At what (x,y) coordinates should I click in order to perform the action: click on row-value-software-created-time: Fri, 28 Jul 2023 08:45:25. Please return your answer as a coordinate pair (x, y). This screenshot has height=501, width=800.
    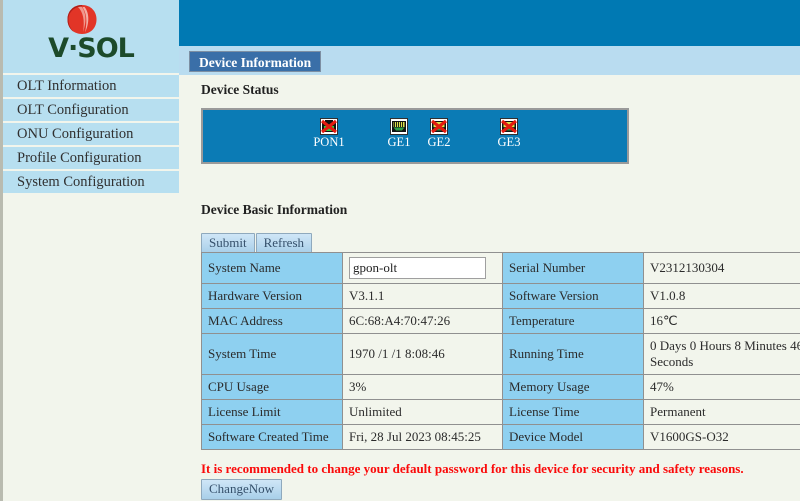
    Looking at the image, I should click on (422, 437).